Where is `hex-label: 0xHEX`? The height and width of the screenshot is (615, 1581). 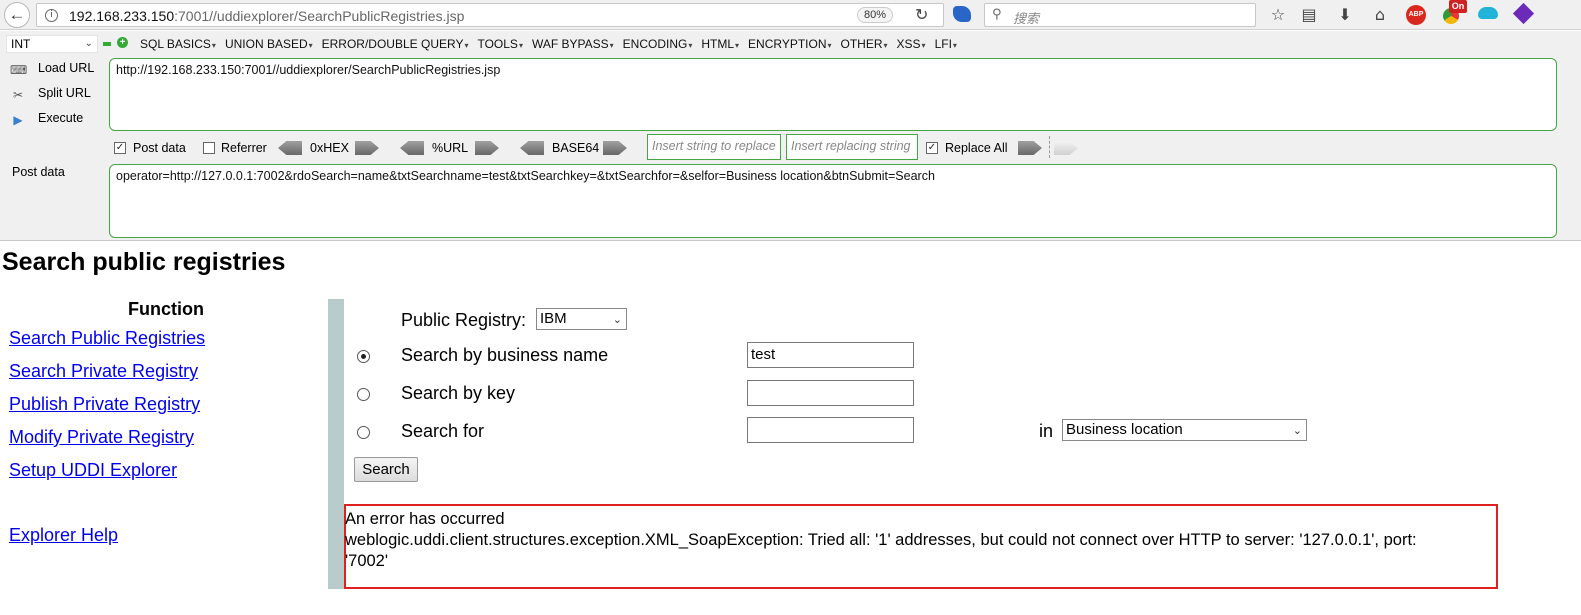 hex-label: 0xHEX is located at coordinates (329, 148).